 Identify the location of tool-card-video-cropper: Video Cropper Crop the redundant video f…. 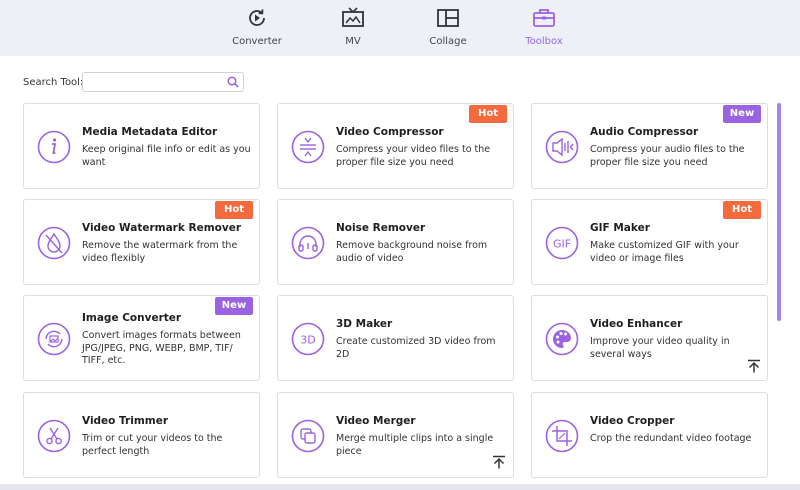
(649, 435).